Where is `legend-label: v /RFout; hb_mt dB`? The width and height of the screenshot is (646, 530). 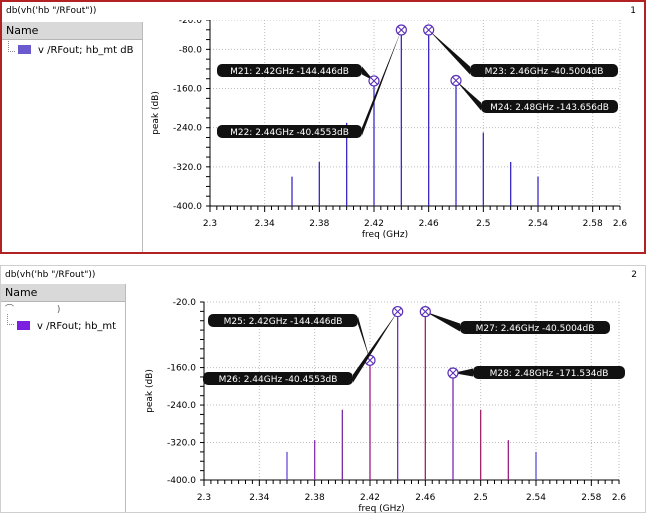 legend-label: v /RFout; hb_mt dB is located at coordinates (86, 50).